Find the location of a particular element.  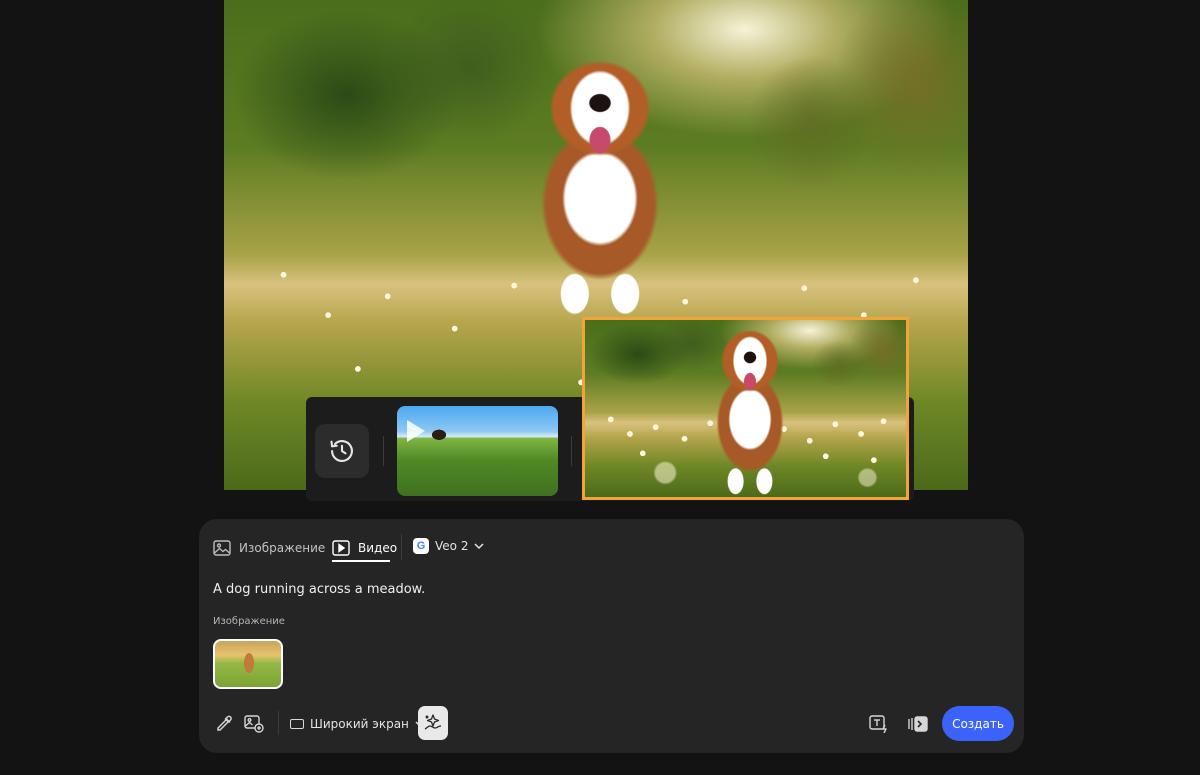

add-image-button is located at coordinates (254, 724).